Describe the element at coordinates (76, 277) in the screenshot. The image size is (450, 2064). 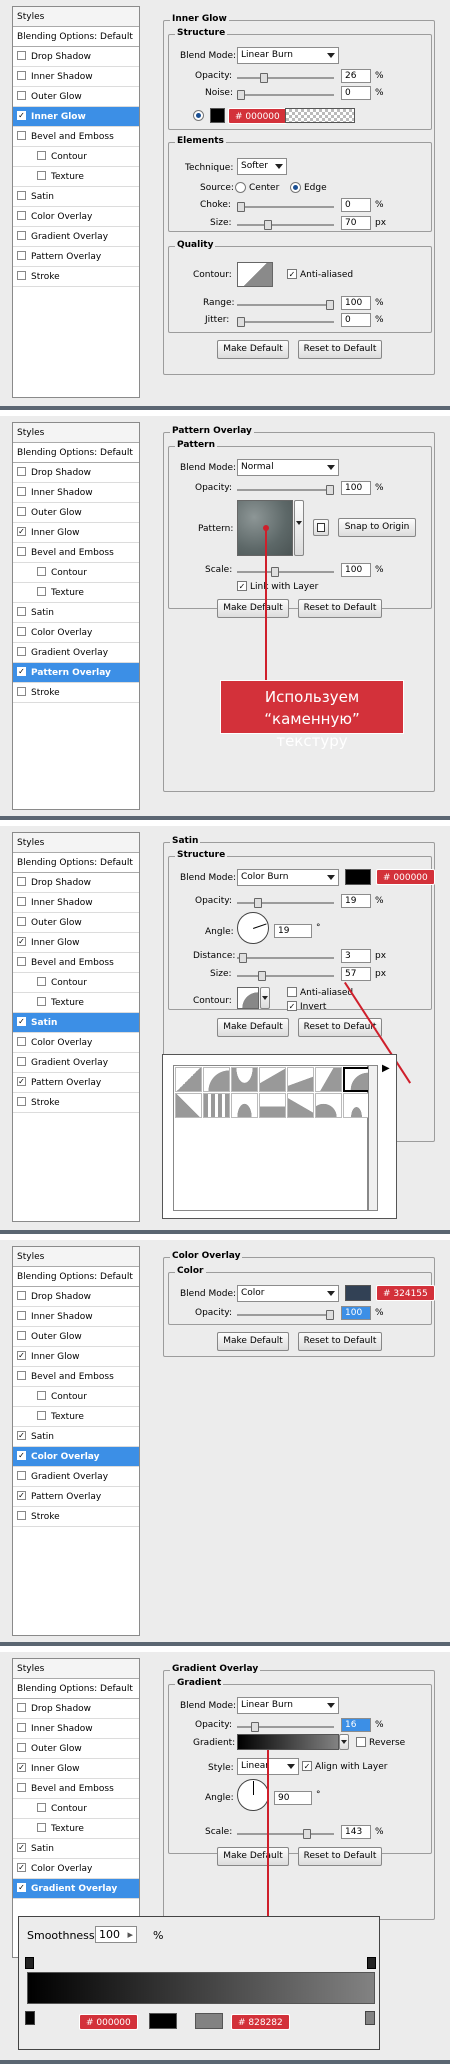
I see `style-item-stroke: Stroke` at that location.